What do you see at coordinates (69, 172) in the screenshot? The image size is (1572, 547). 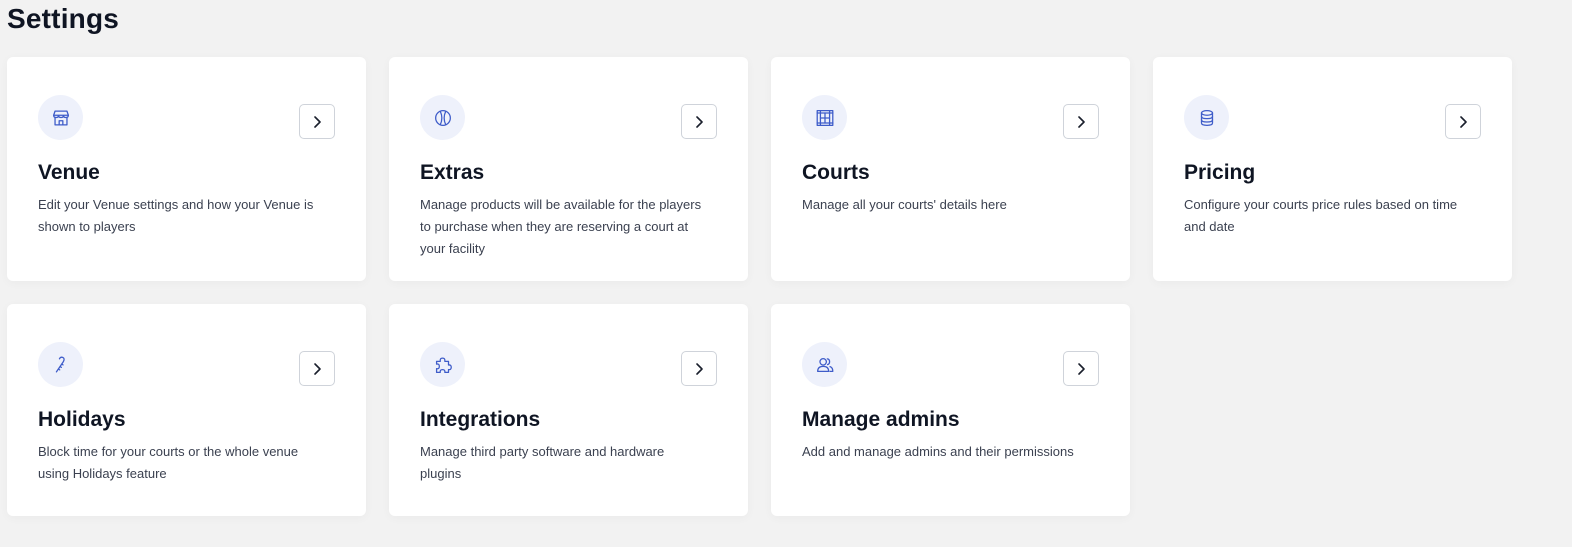 I see `card-title: Venue` at bounding box center [69, 172].